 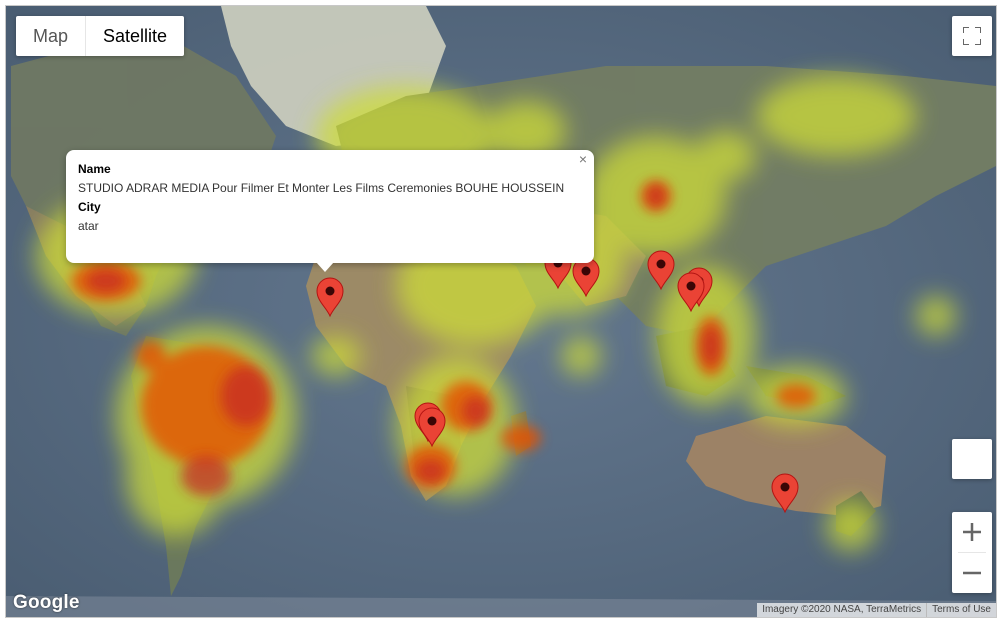 I want to click on map-type-control: Map Satellite, so click(x=100, y=36).